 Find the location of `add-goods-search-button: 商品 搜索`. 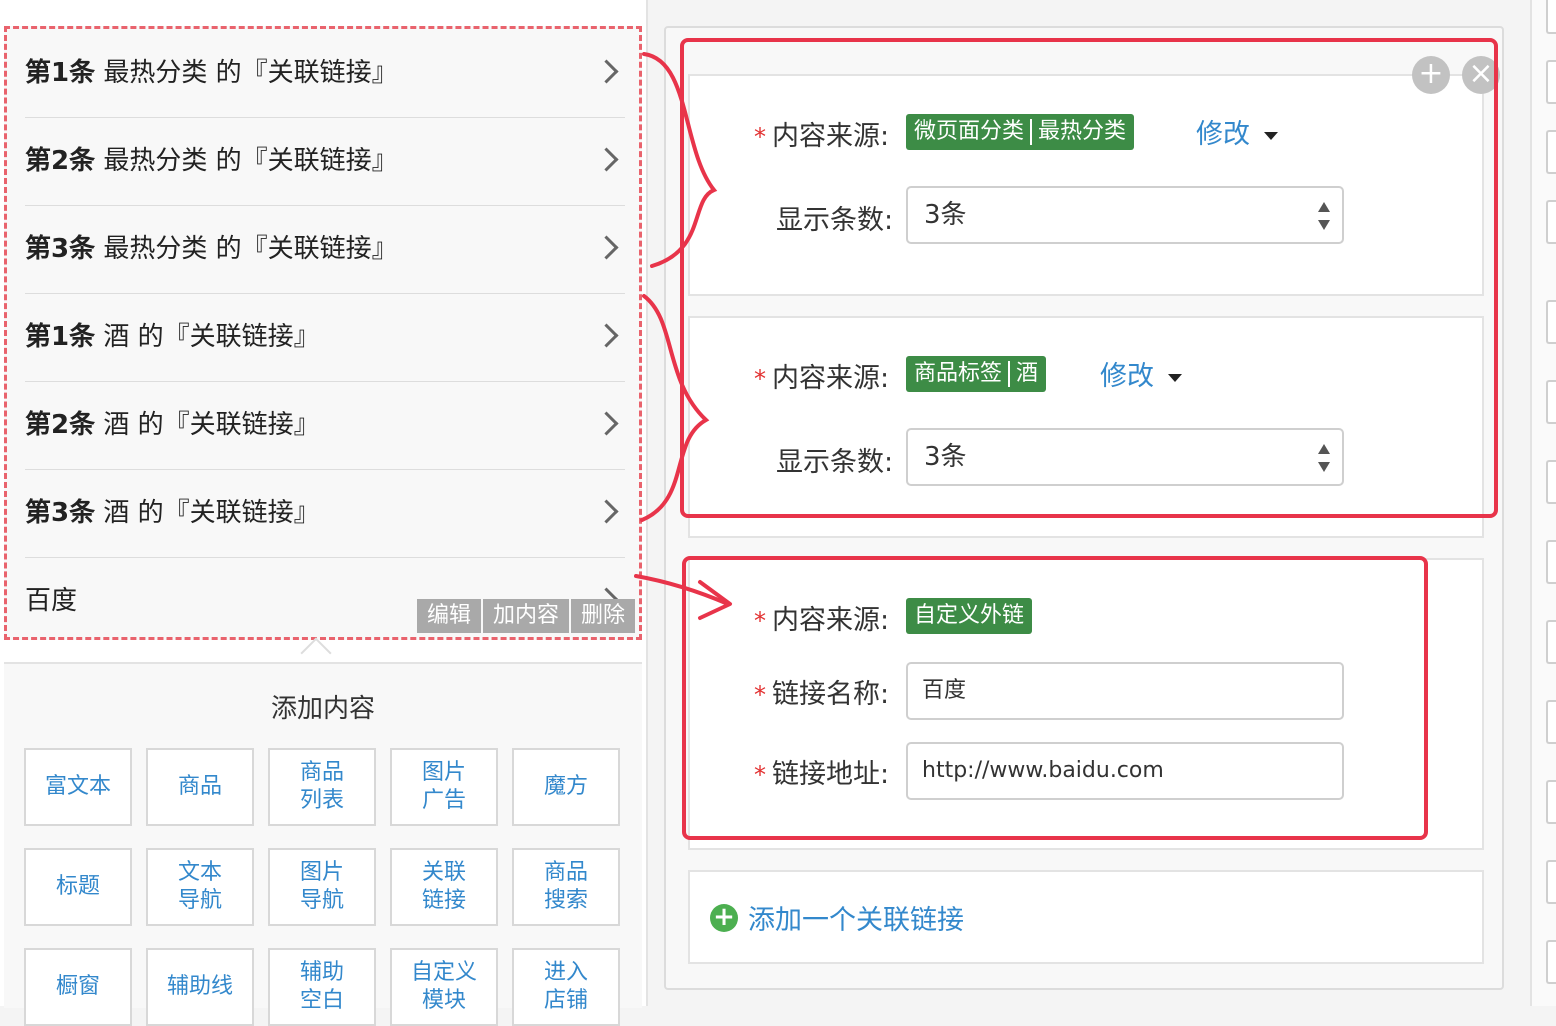

add-goods-search-button: 商品 搜索 is located at coordinates (566, 887).